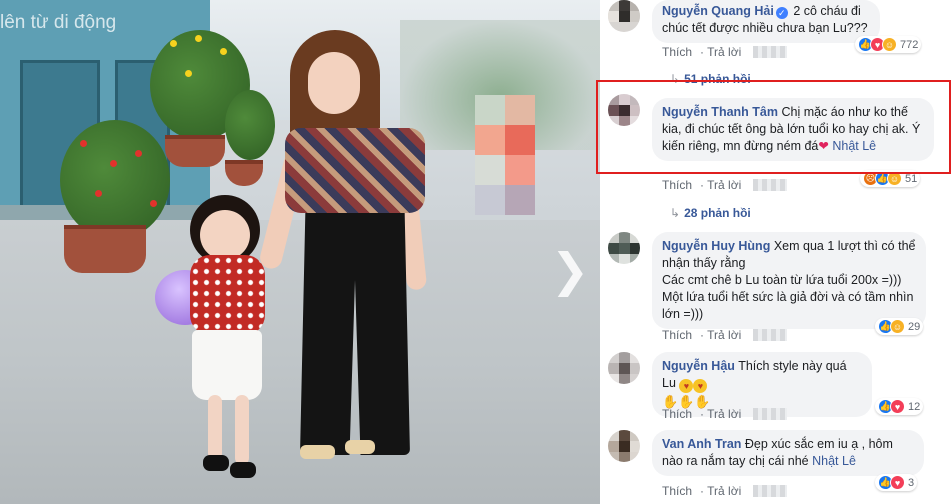 This screenshot has width=951, height=504. What do you see at coordinates (701, 444) in the screenshot?
I see `comment-author: Van Anh Tran` at bounding box center [701, 444].